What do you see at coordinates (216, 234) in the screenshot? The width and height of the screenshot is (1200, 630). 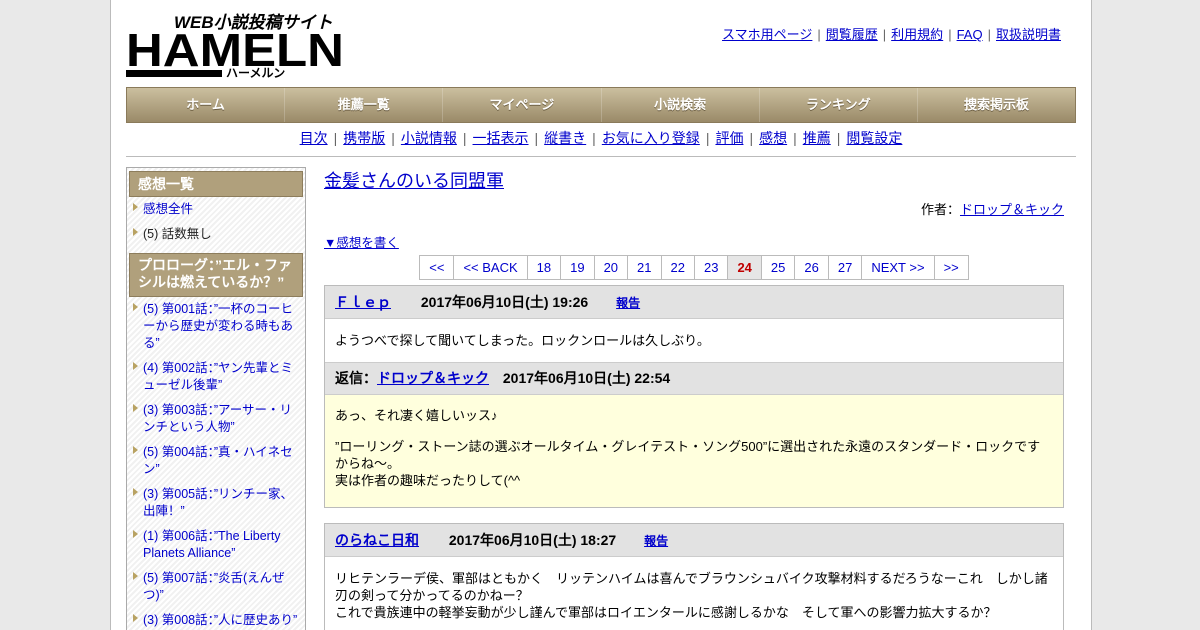 I see `sidebar-item-no-episode: (5) 話数無し` at bounding box center [216, 234].